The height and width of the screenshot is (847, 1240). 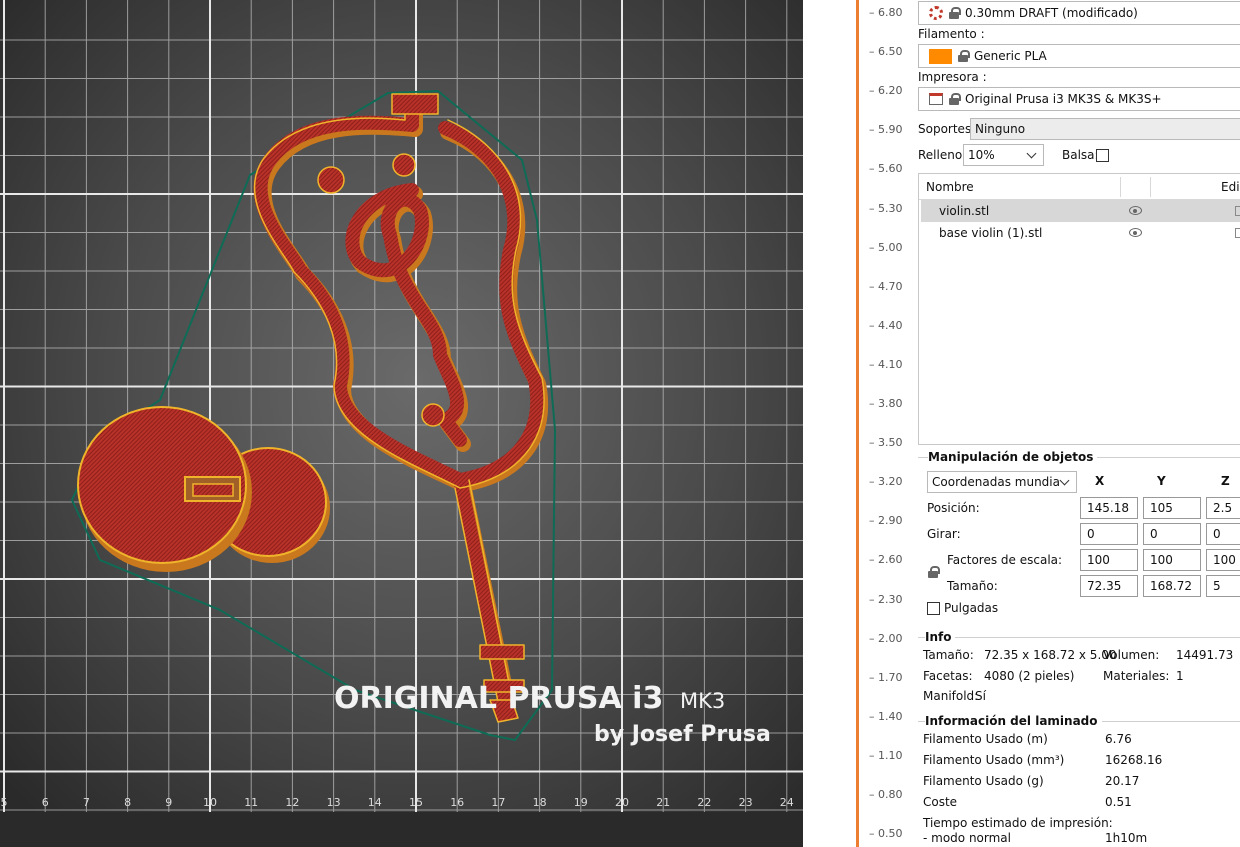 I want to click on size-x-field: 72.35, so click(x=1109, y=586).